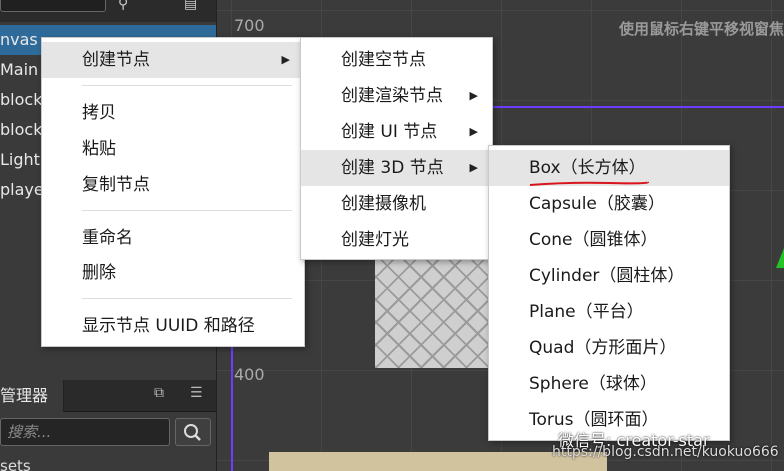 Image resolution: width=784 pixels, height=471 pixels. I want to click on tab-assets: 管理器, so click(32, 396).